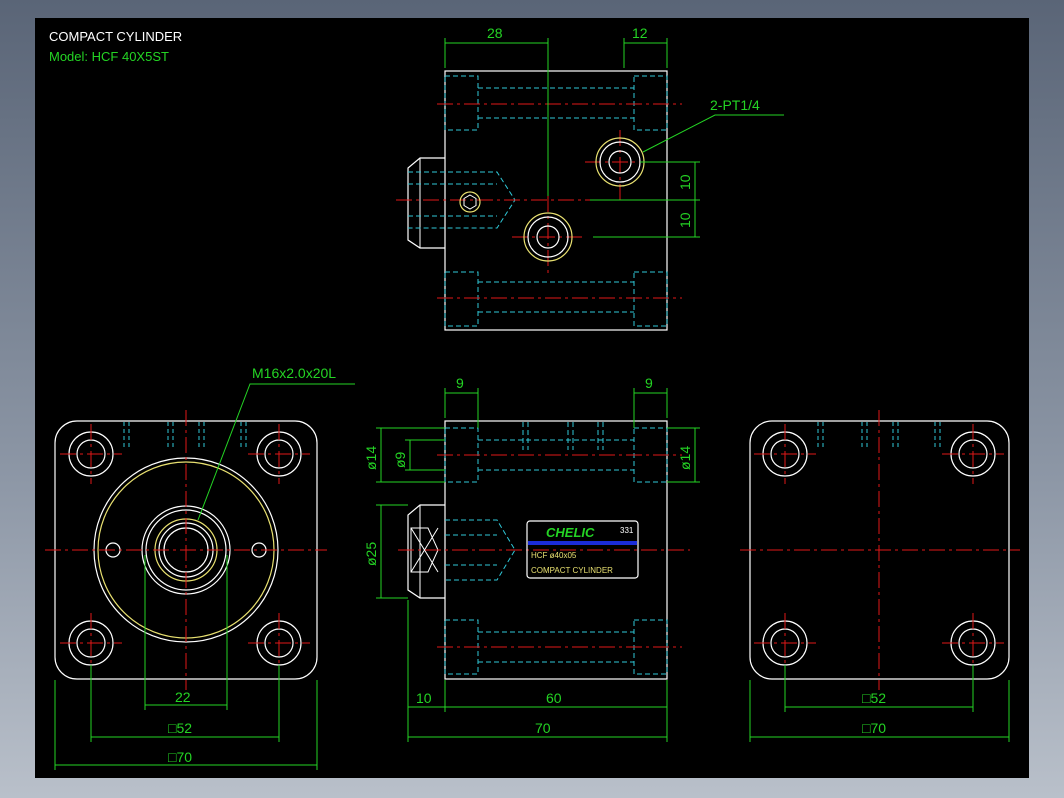 The width and height of the screenshot is (1064, 798). I want to click on front-view-dimension-lines, so click(204, 576).